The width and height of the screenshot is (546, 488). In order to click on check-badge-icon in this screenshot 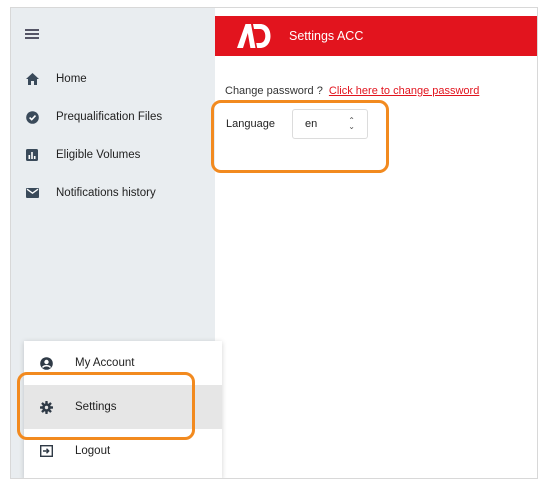, I will do `click(32, 117)`.